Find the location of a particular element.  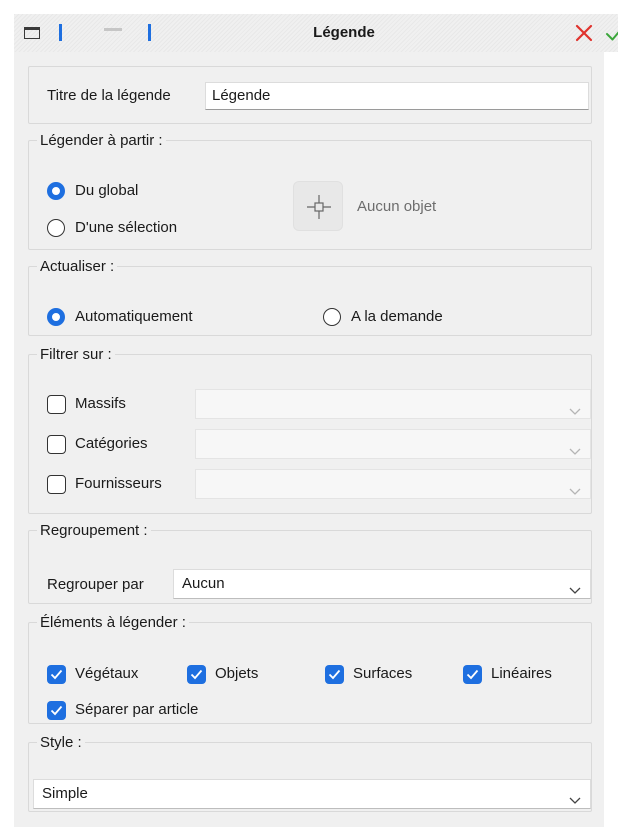

elements-group-title: Éléments à légender : is located at coordinates (113, 622).